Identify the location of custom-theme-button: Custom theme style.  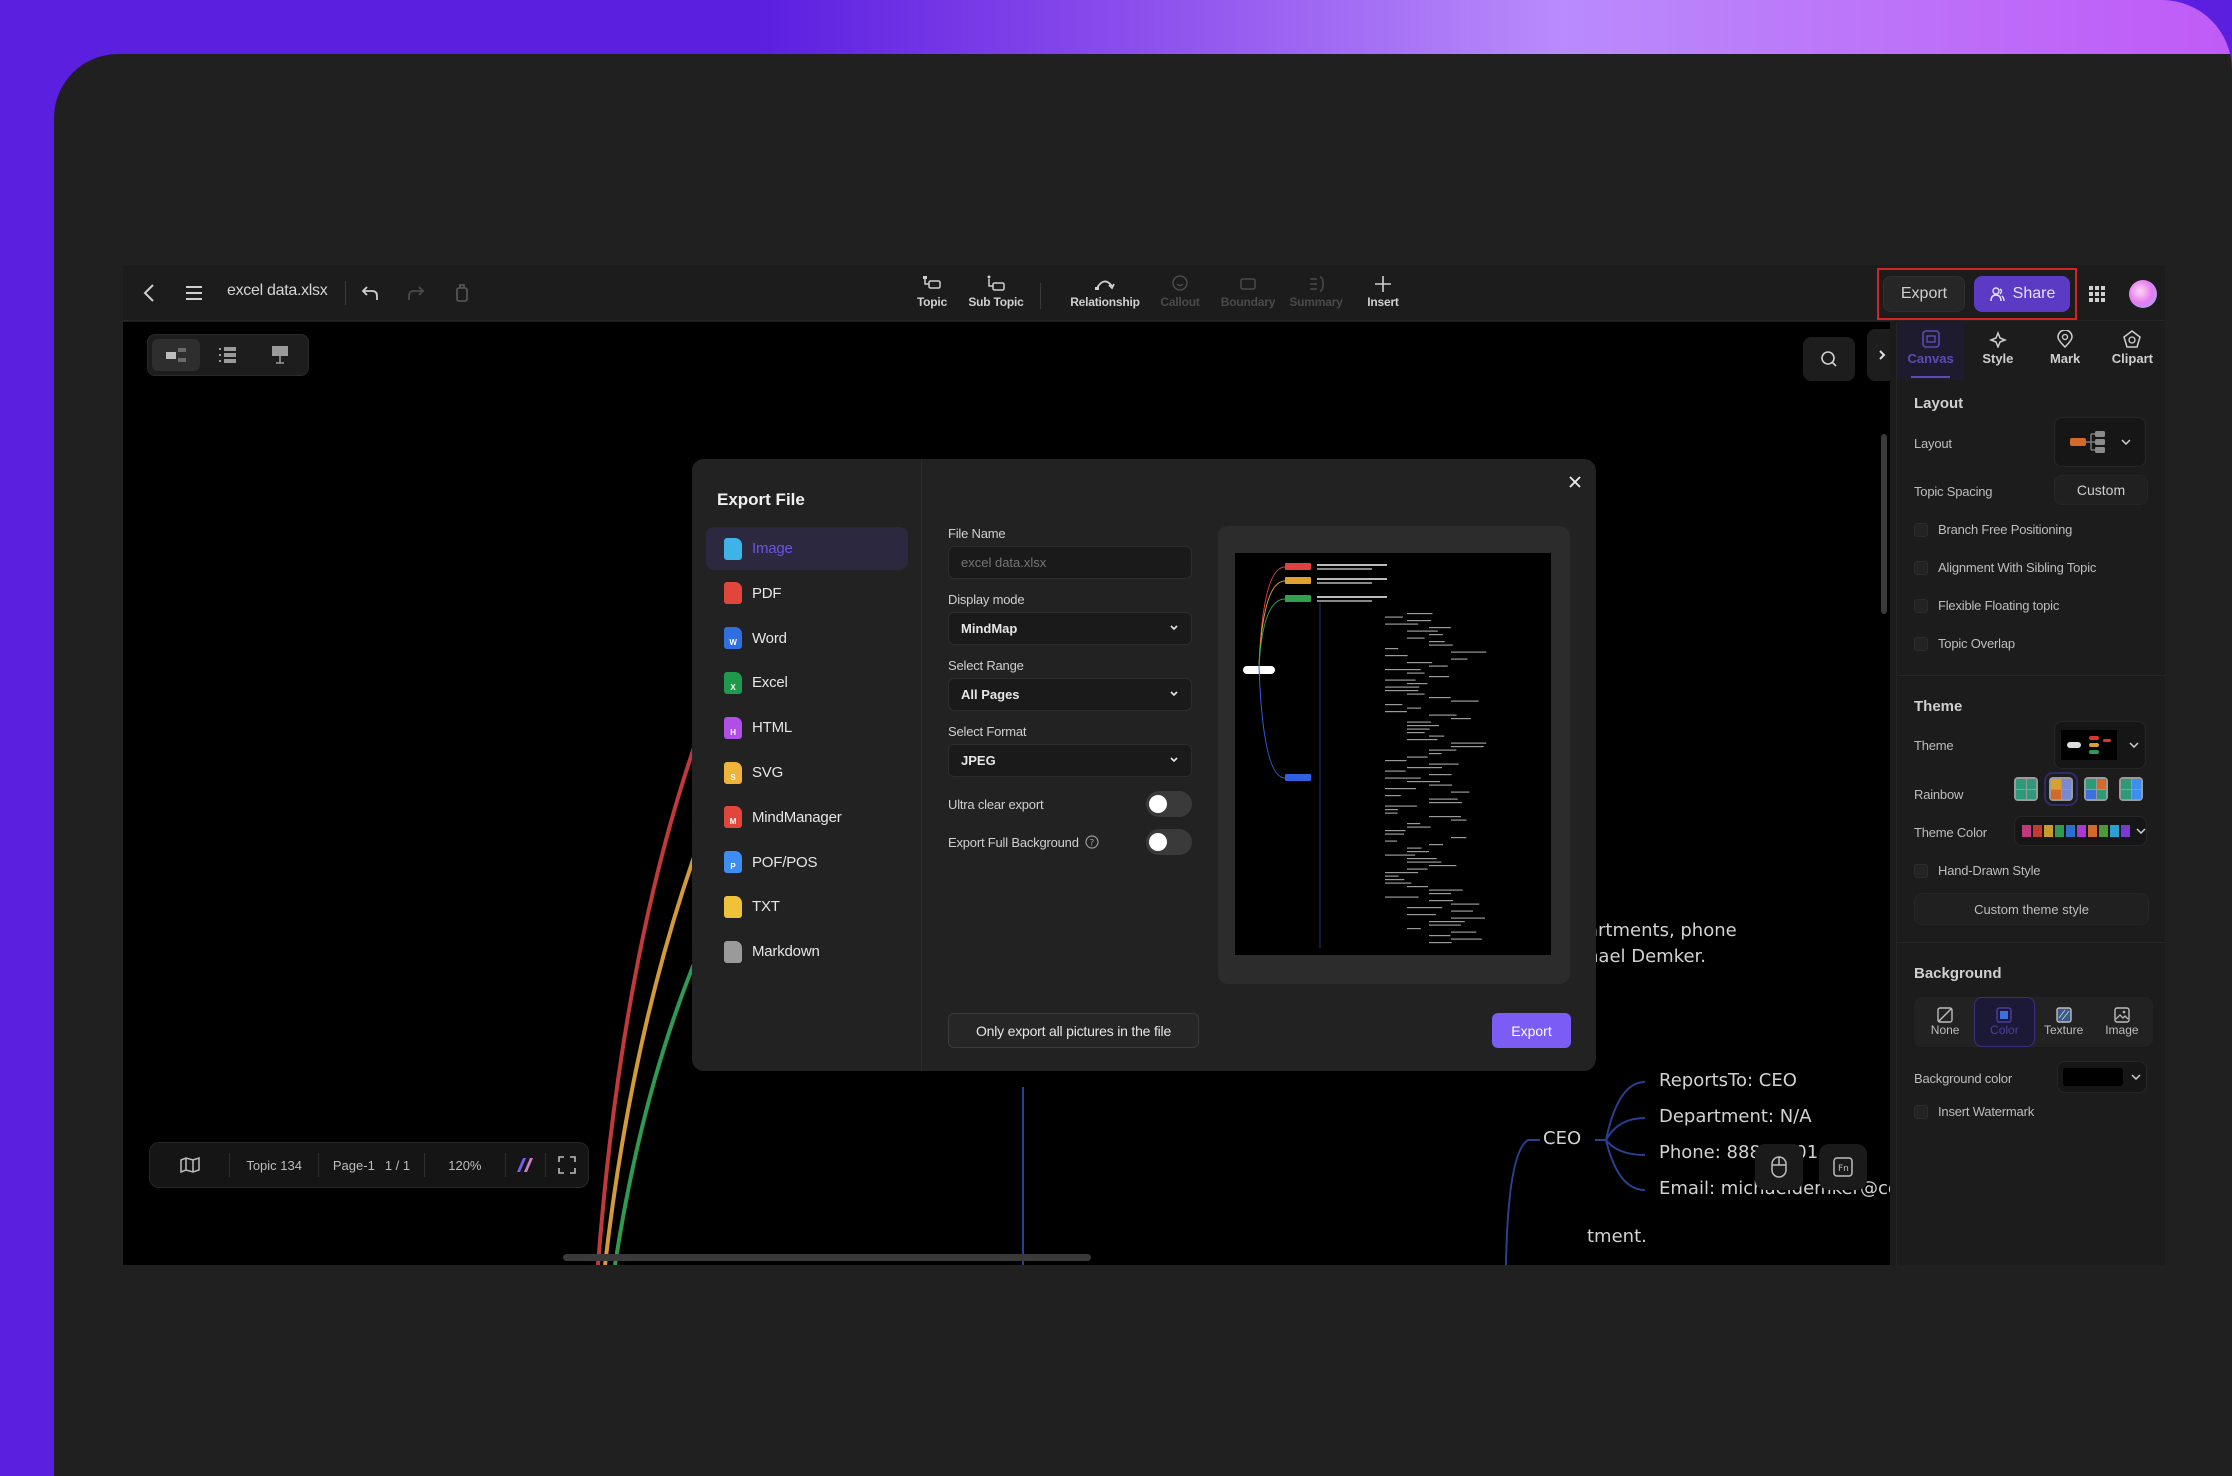
(2031, 909).